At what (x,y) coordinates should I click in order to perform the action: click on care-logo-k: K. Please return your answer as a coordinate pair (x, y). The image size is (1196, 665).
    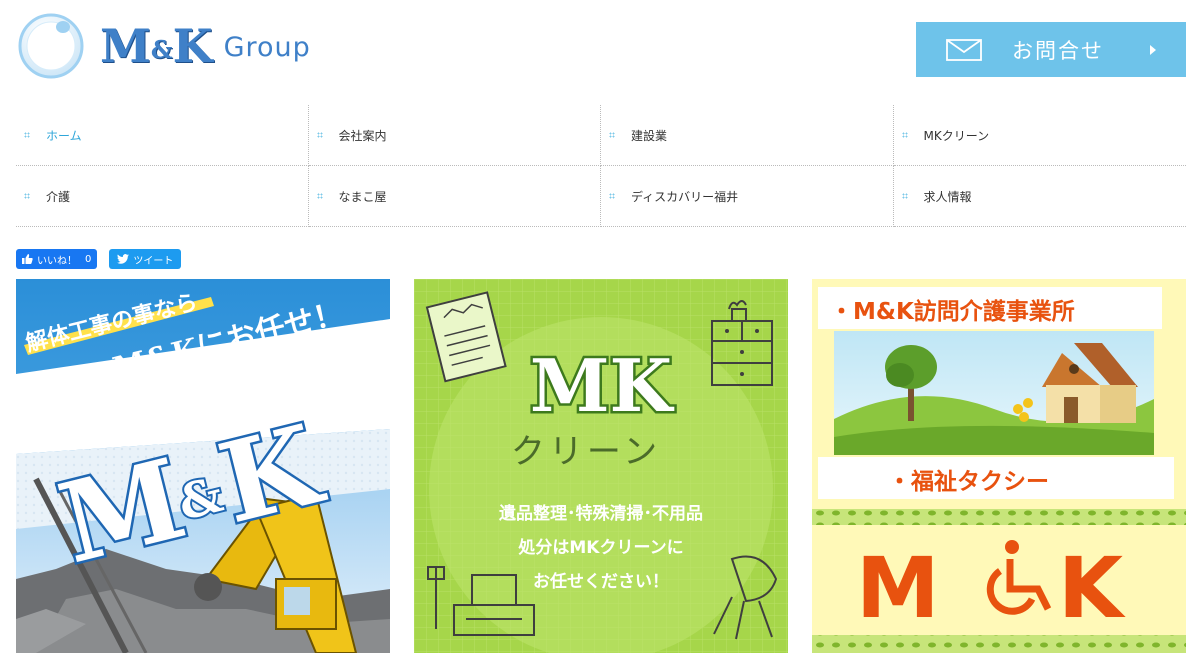
    Looking at the image, I should click on (1092, 588).